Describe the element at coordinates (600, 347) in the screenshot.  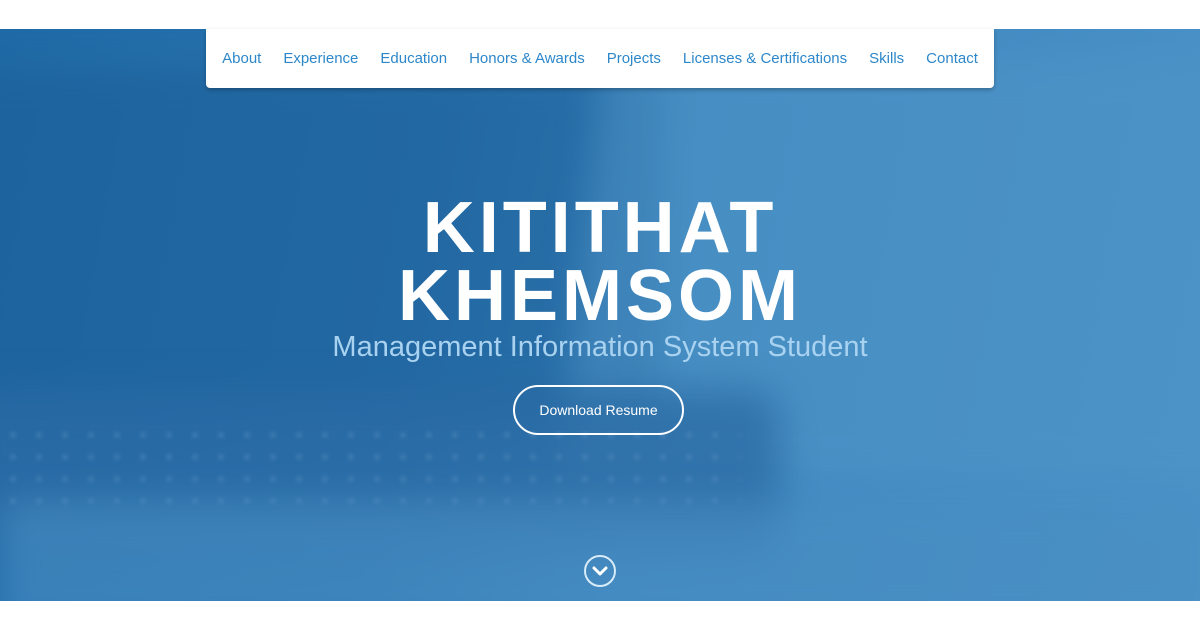
I see `hero-subtitle: Management Information System Student` at that location.